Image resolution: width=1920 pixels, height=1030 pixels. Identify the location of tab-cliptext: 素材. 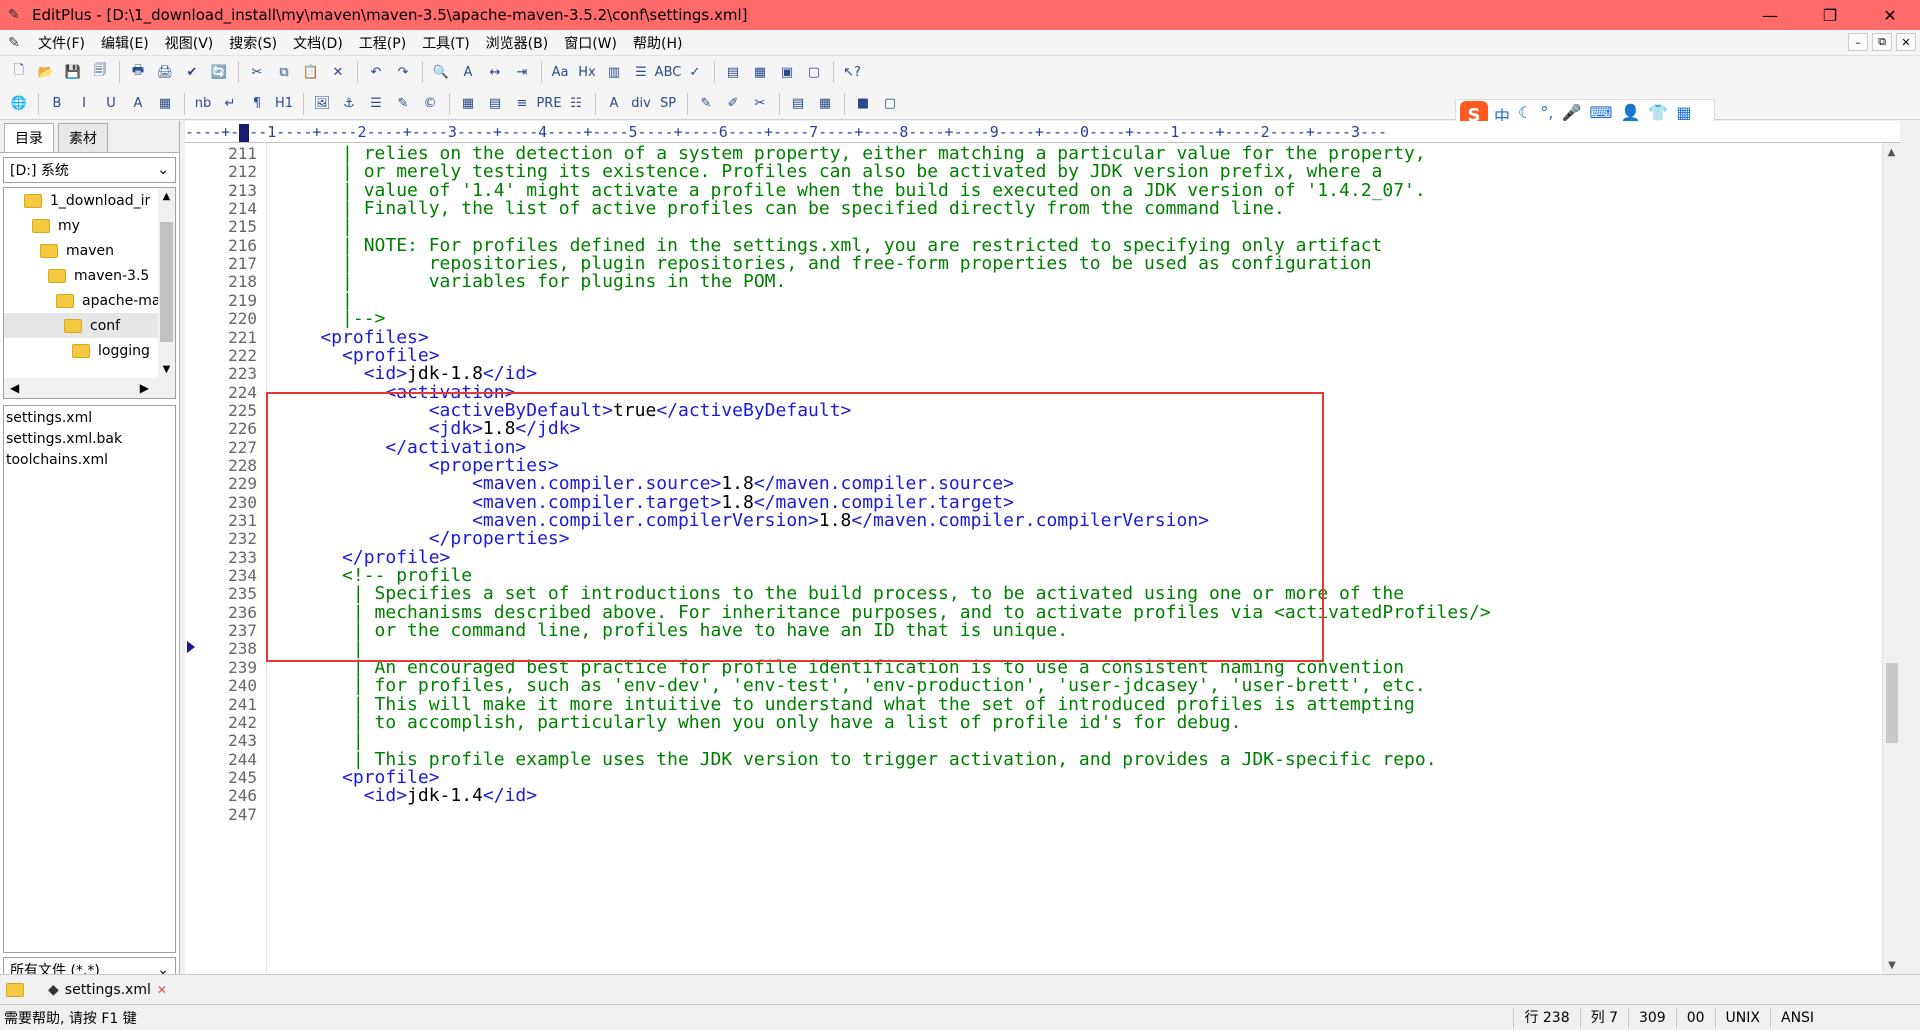
(83, 137).